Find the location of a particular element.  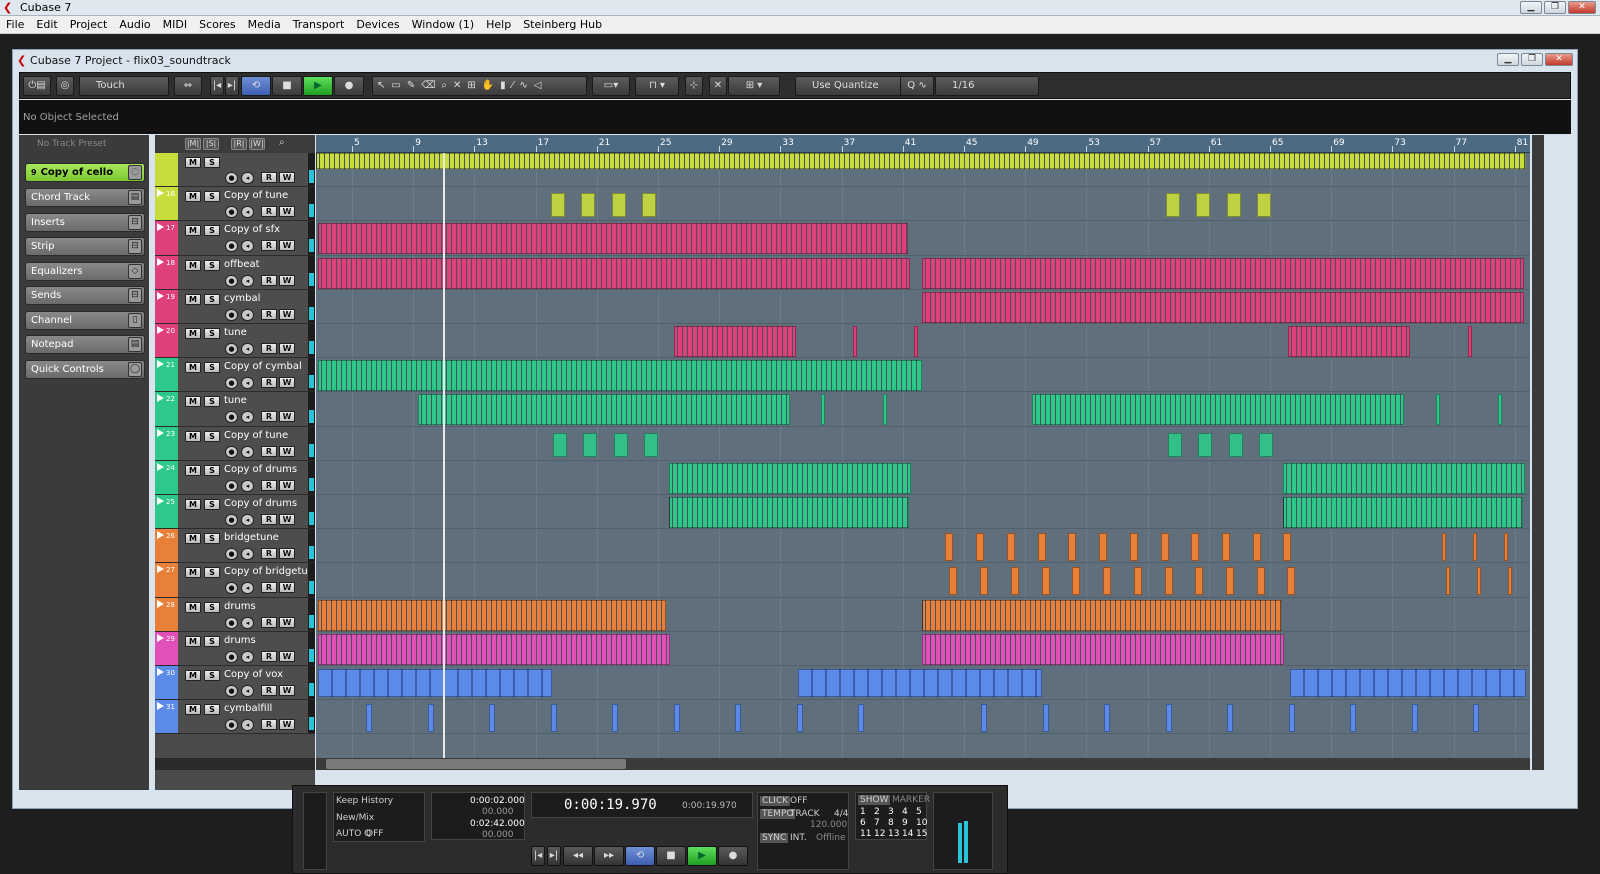

section-expand-icon: ▤ is located at coordinates (135, 197).